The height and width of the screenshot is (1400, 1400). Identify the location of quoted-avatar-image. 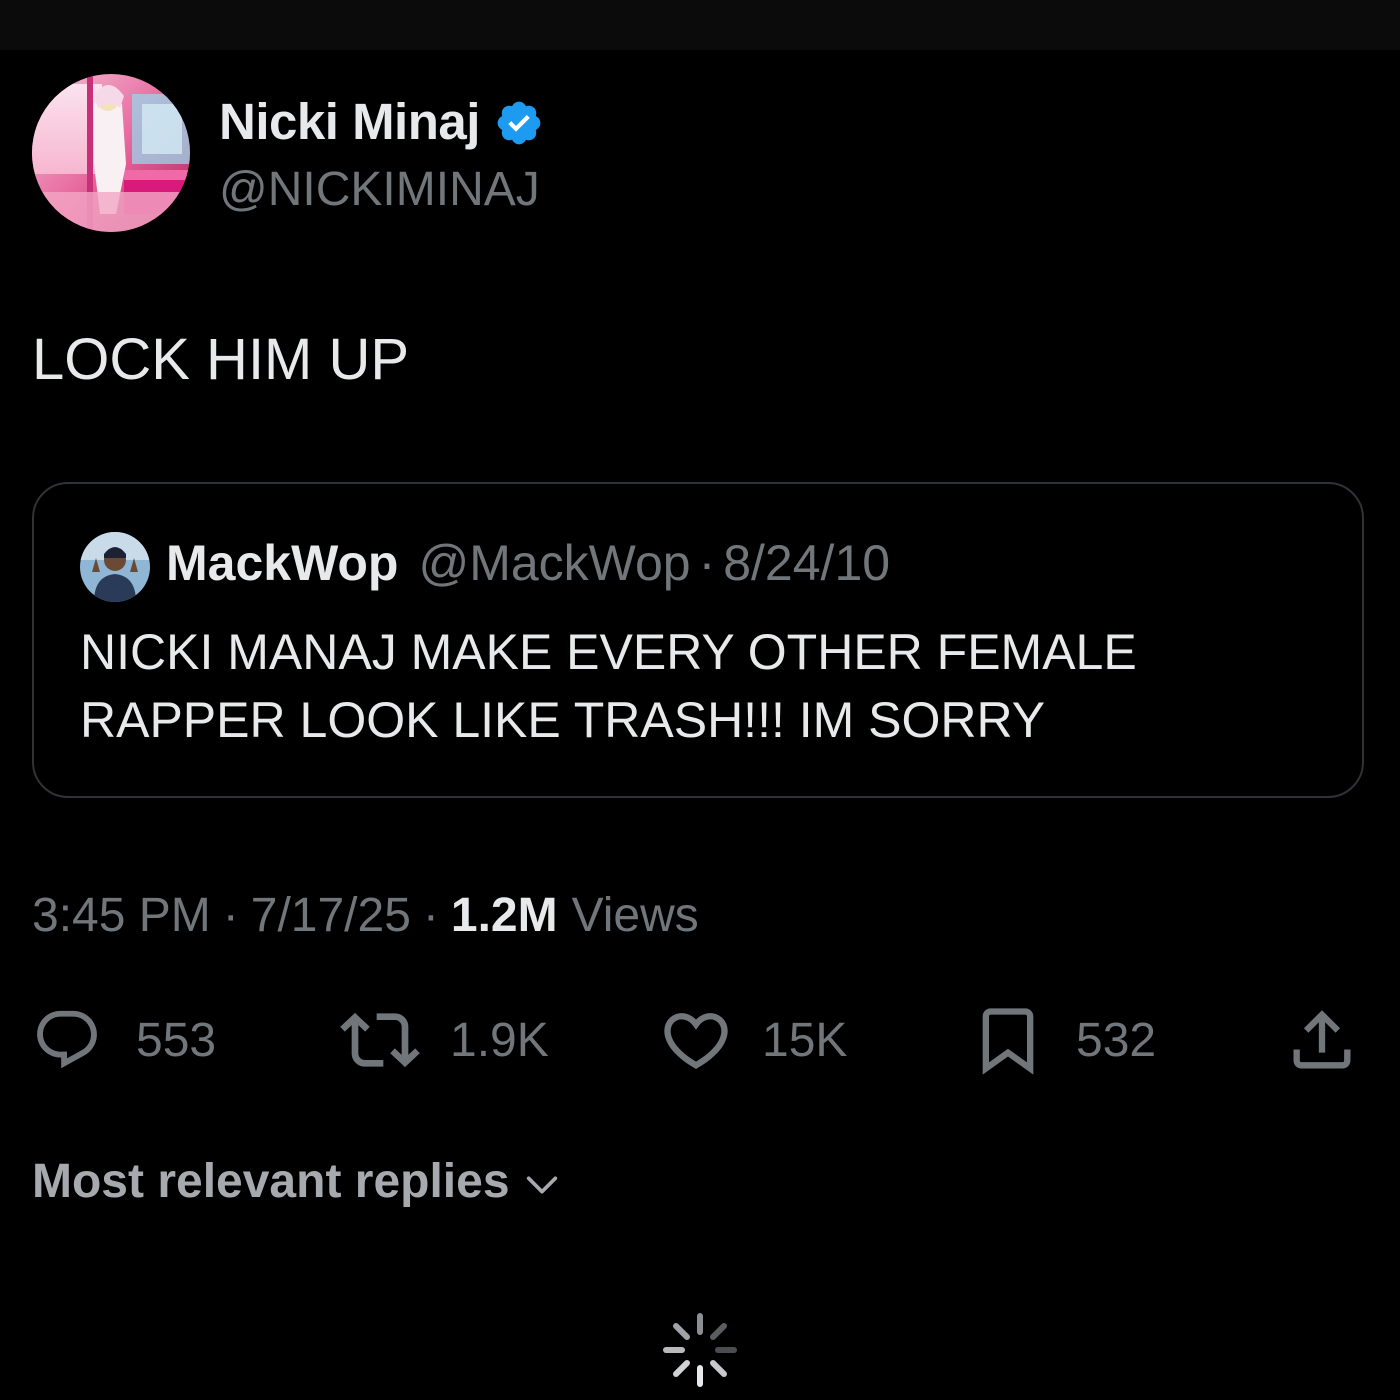
(115, 567).